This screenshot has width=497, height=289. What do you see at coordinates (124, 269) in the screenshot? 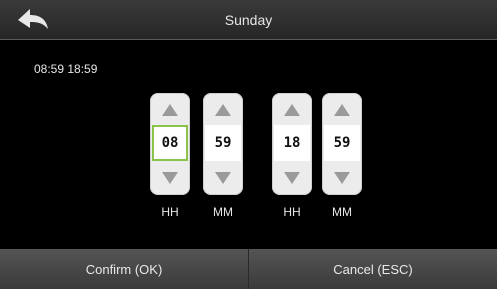
I see `confirm-button: Confirm (OK)` at bounding box center [124, 269].